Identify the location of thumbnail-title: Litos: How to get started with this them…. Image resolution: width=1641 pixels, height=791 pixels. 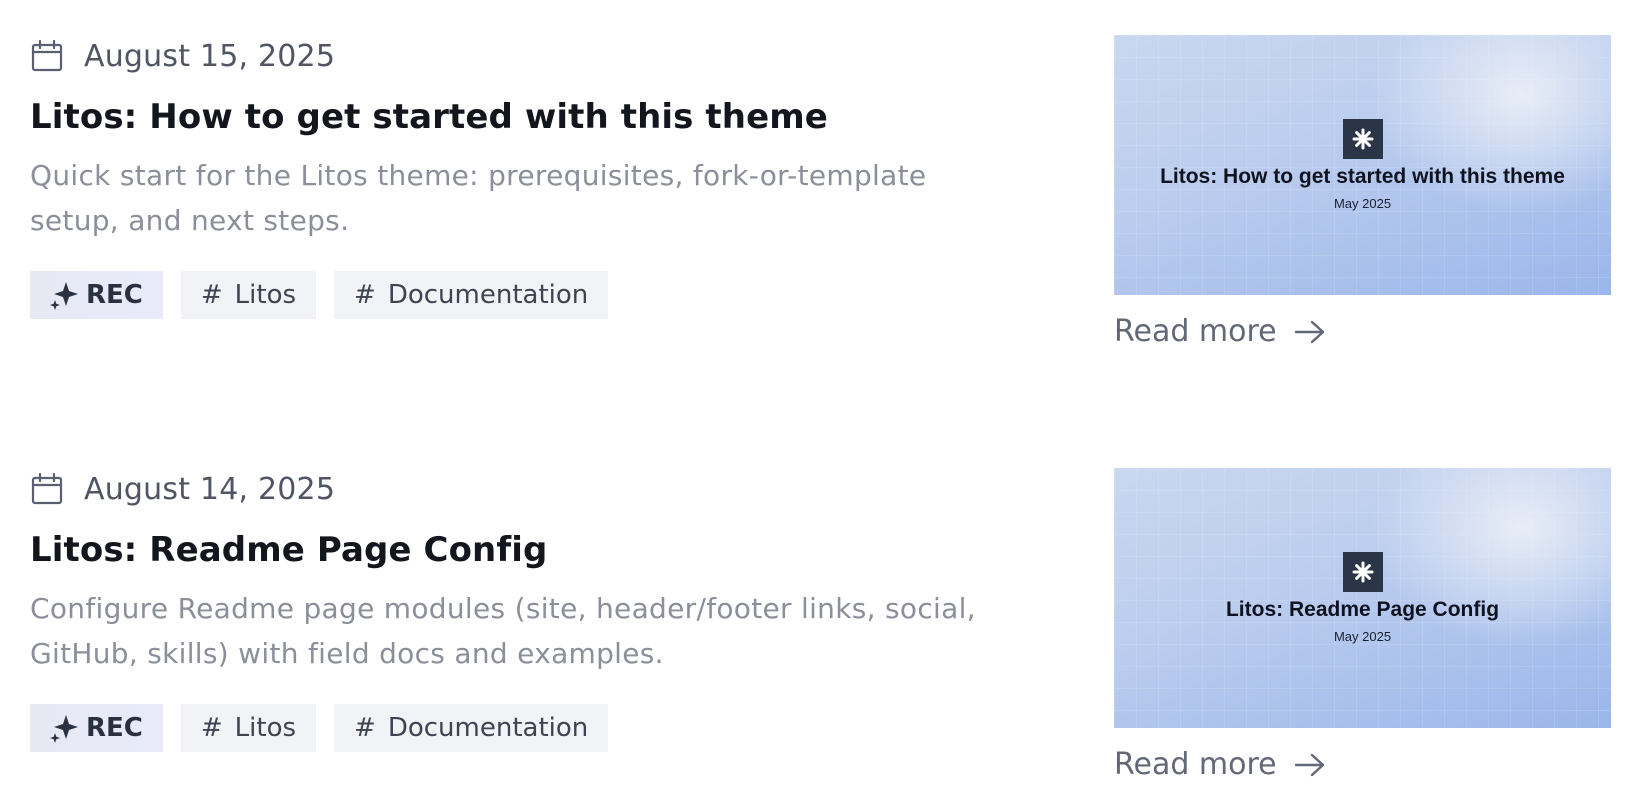
(1362, 176).